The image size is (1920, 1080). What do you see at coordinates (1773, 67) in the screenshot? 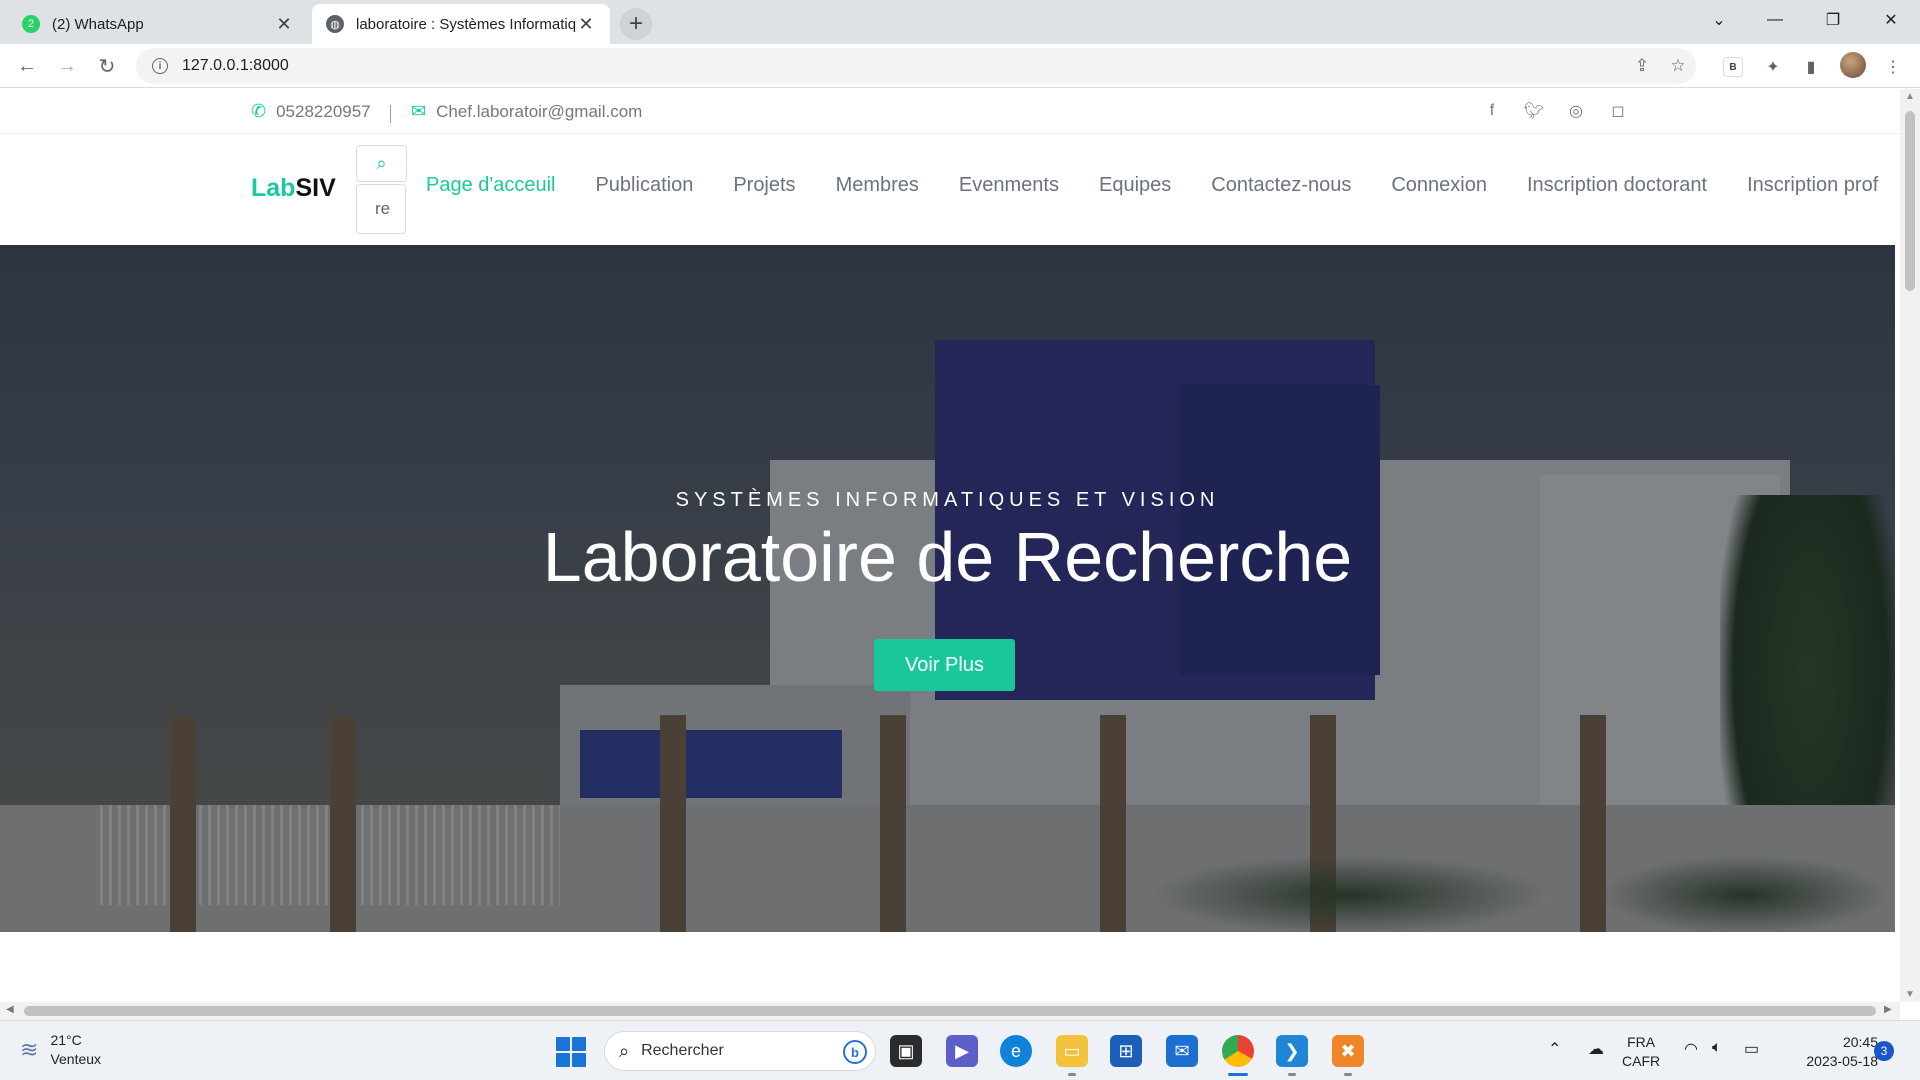
I see `extensions-puzzle-icon: ✦` at bounding box center [1773, 67].